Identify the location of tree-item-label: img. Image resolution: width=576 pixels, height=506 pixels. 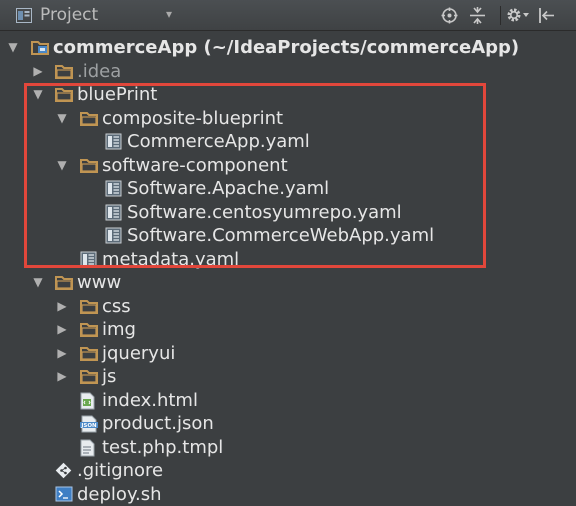
(119, 329).